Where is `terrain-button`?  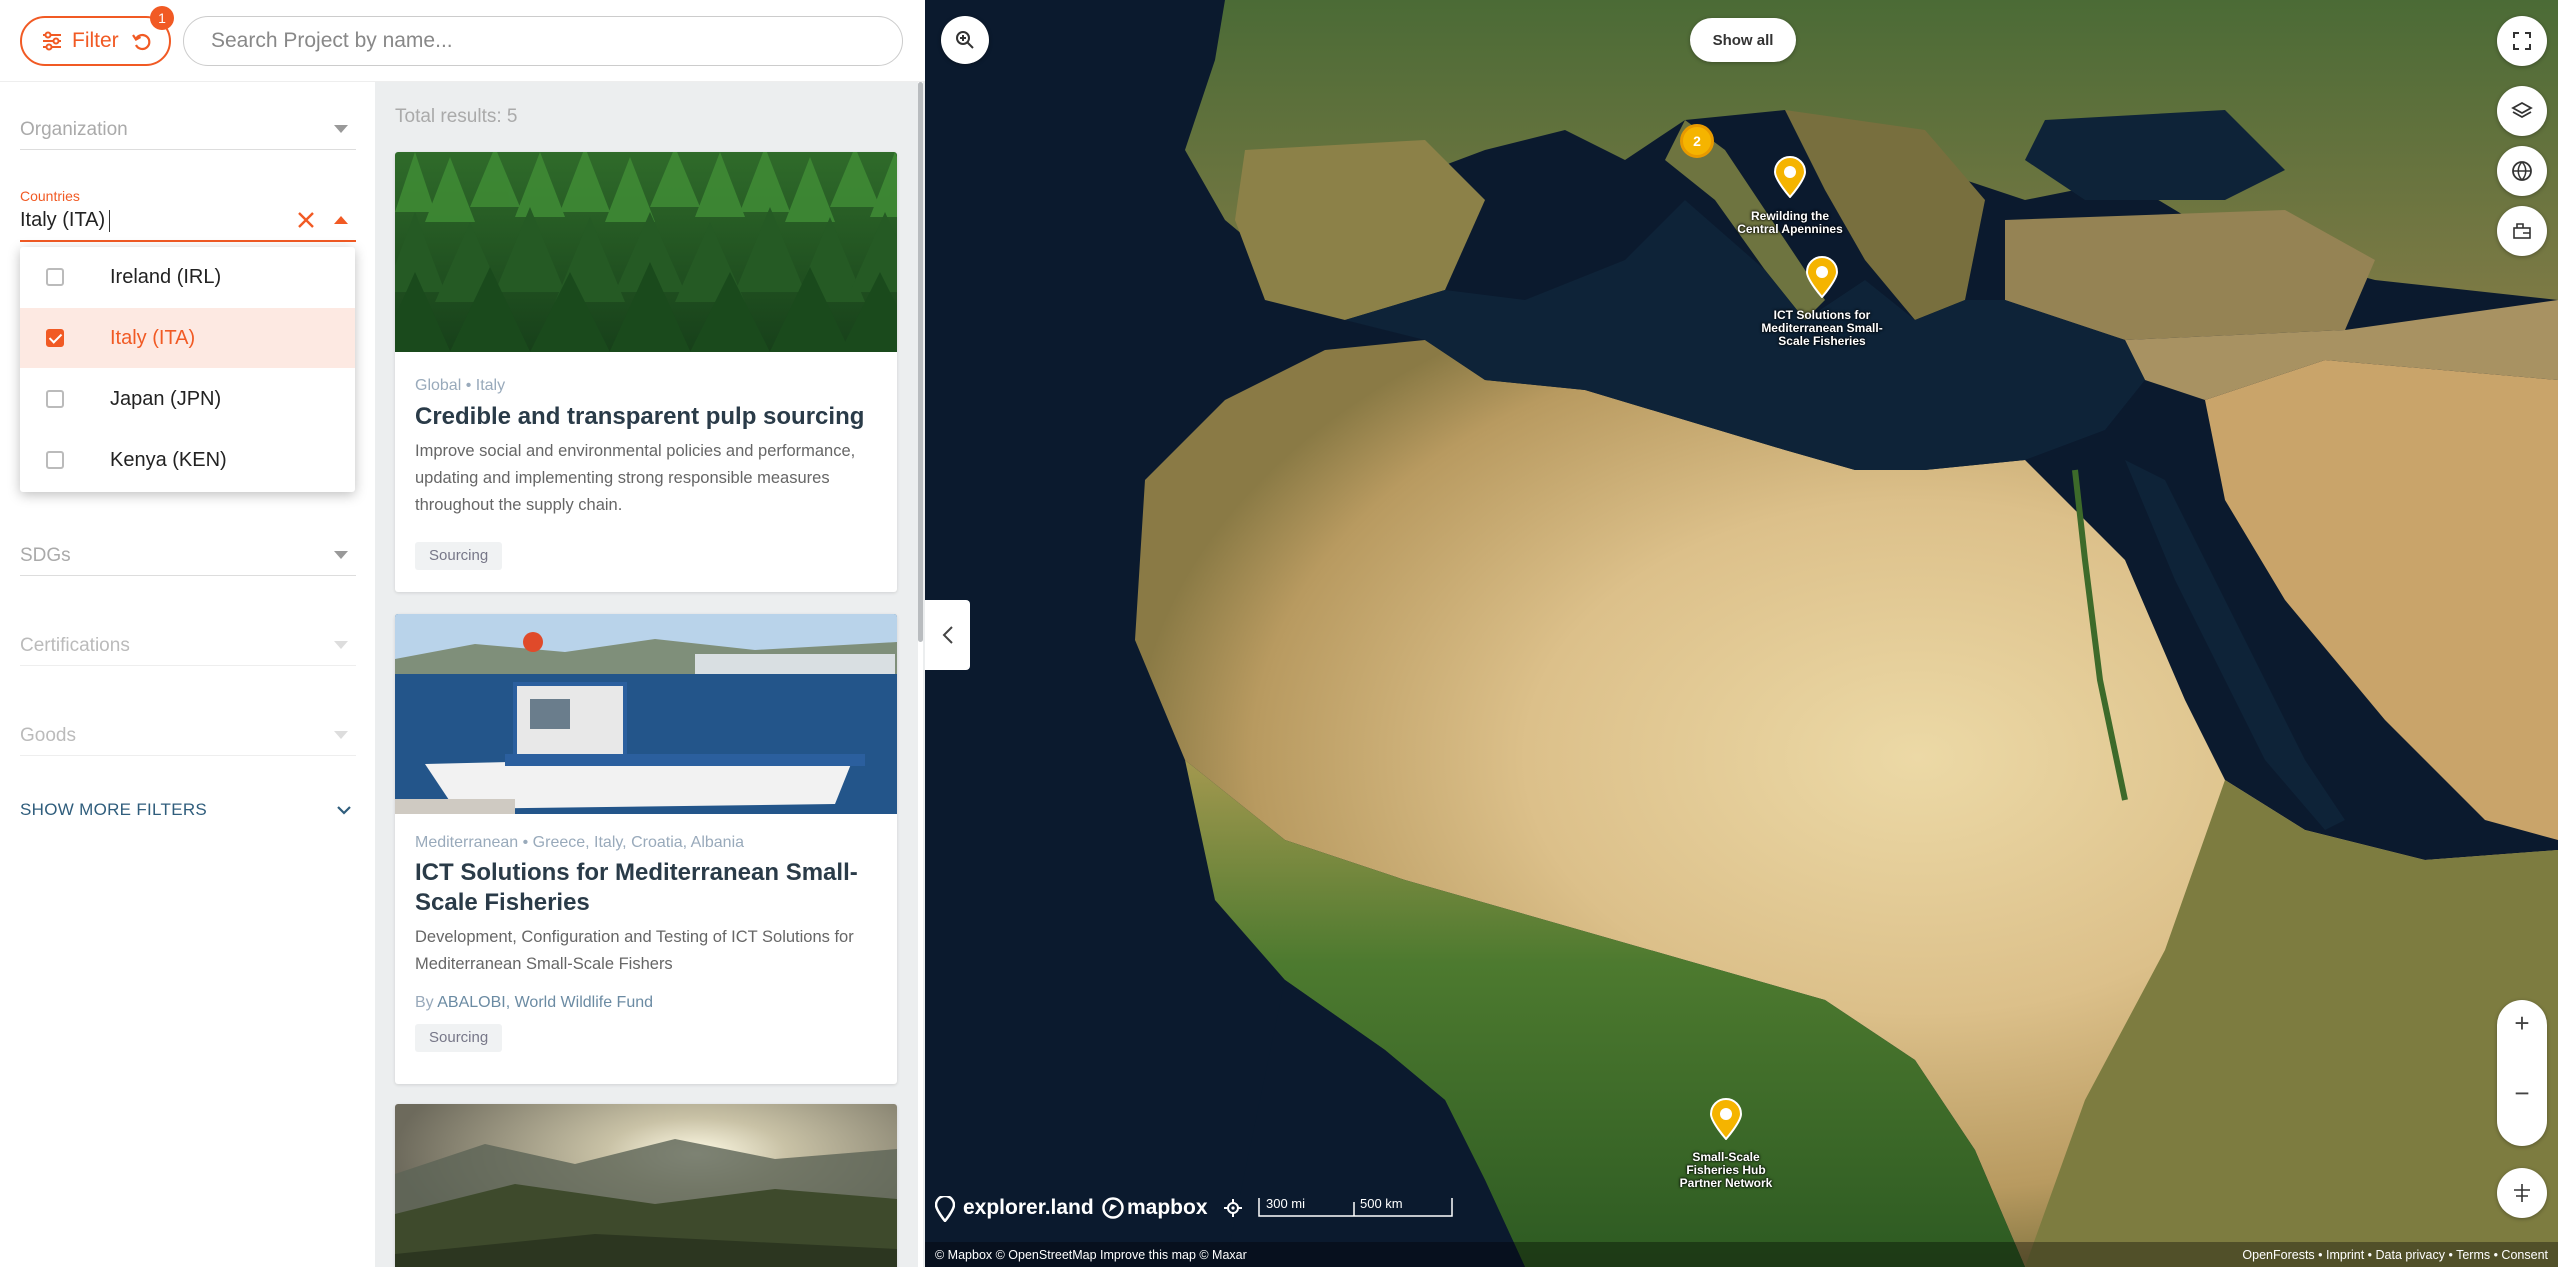 terrain-button is located at coordinates (2522, 231).